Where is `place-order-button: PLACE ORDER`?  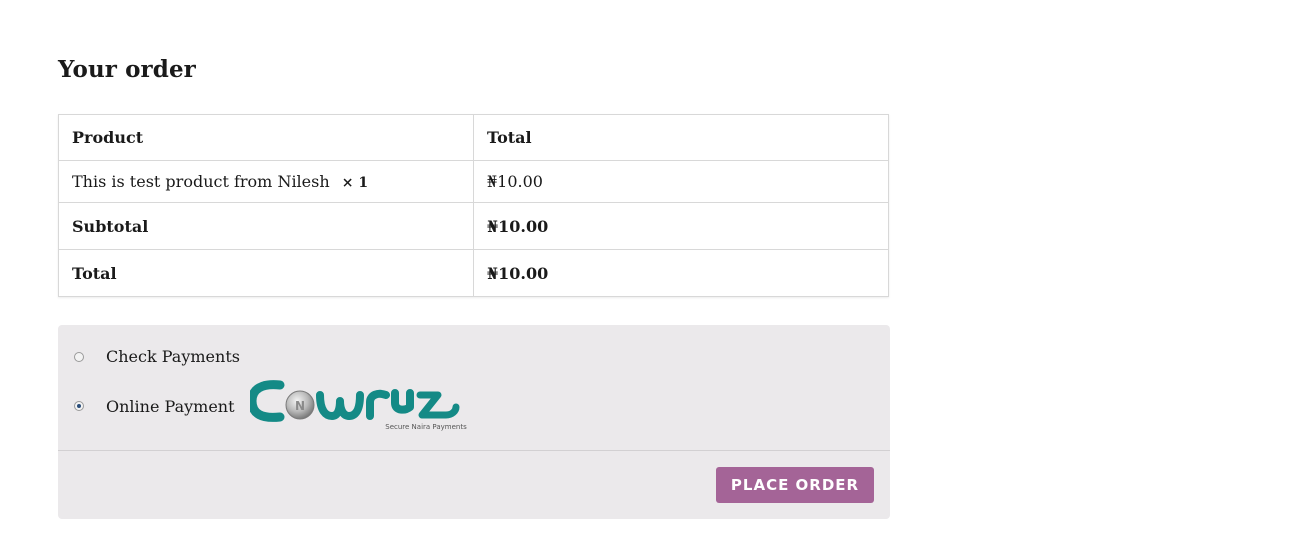 place-order-button: PLACE ORDER is located at coordinates (795, 485).